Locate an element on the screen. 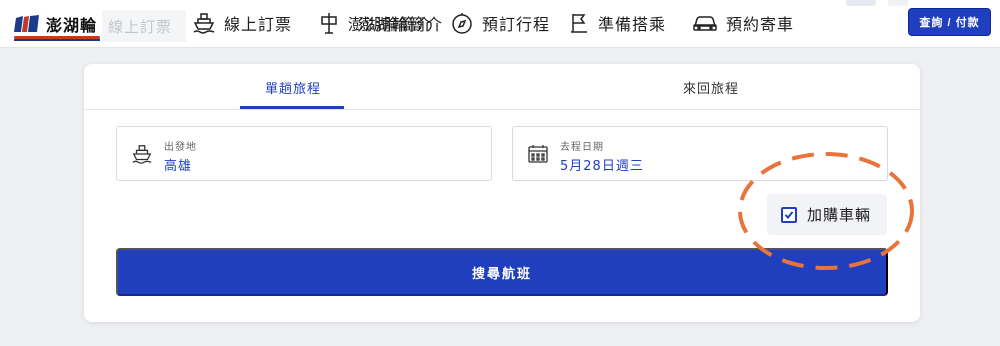 This screenshot has height=346, width=1000. check-icon is located at coordinates (789, 214).